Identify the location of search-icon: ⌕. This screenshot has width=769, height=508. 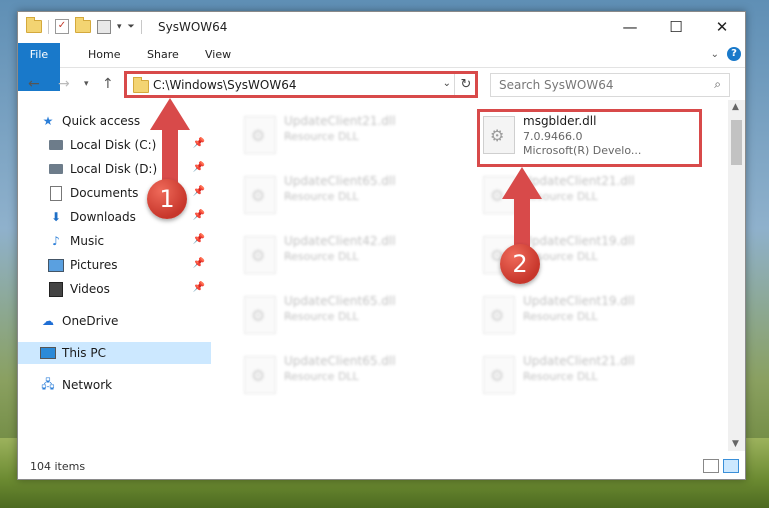
(717, 84).